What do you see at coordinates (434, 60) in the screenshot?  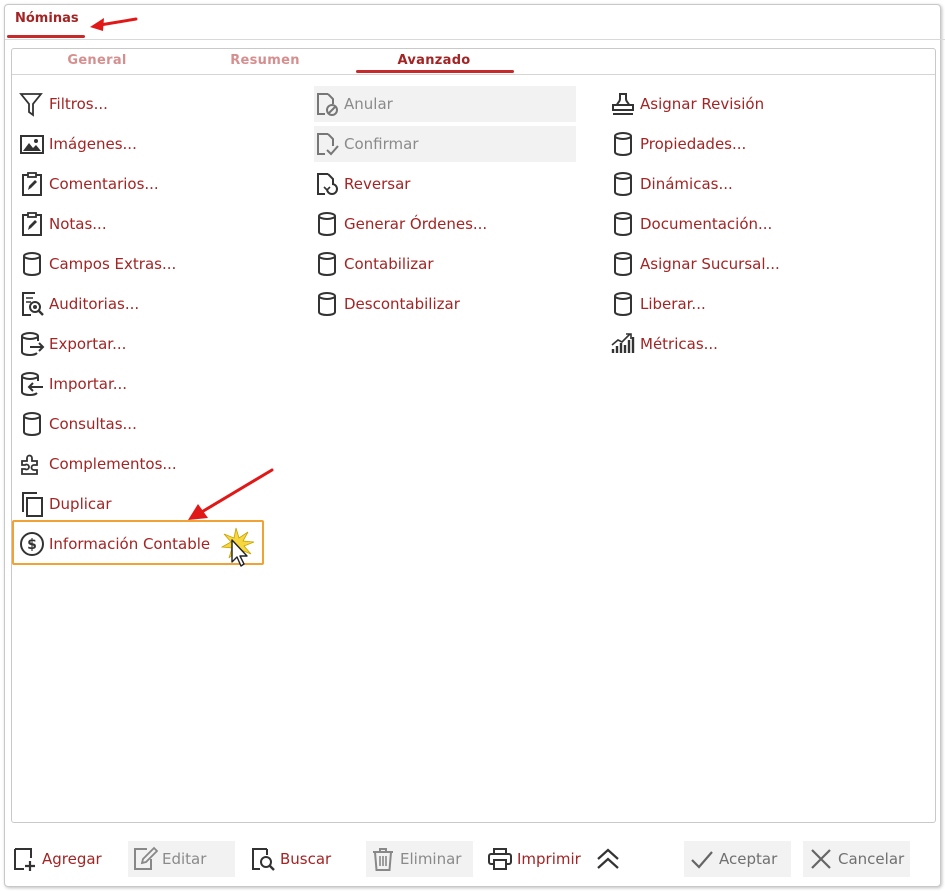 I see `tab-avanzado: Avanzado` at bounding box center [434, 60].